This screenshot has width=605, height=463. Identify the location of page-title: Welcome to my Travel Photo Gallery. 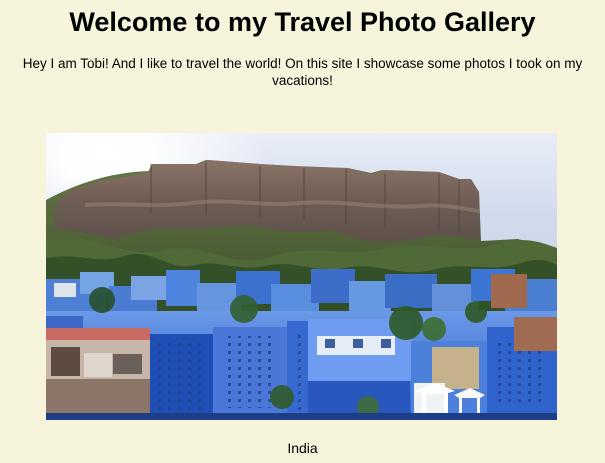
(302, 22).